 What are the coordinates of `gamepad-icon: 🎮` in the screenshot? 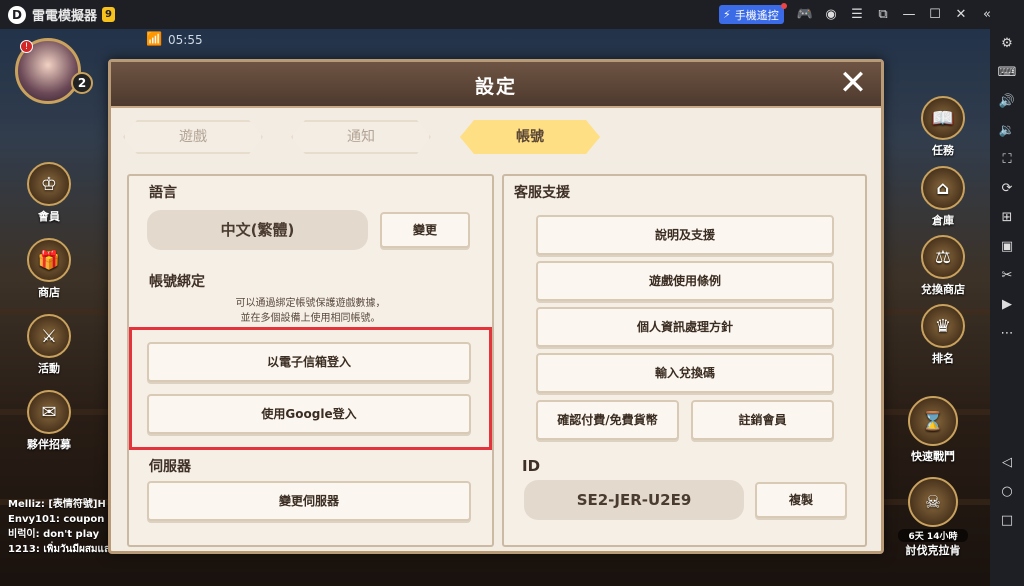 It's located at (805, 14).